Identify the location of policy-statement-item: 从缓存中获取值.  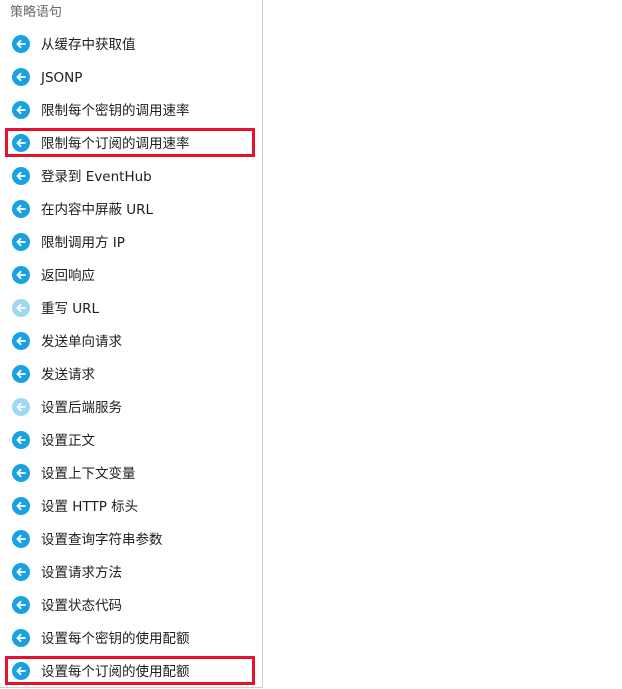
(131, 45).